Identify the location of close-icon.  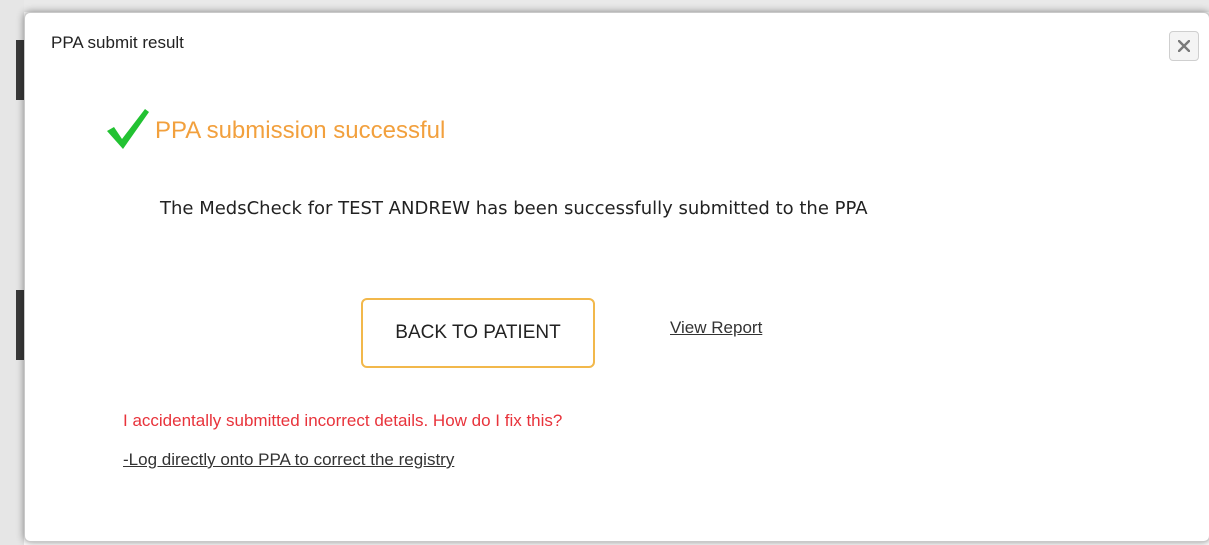
(1184, 46).